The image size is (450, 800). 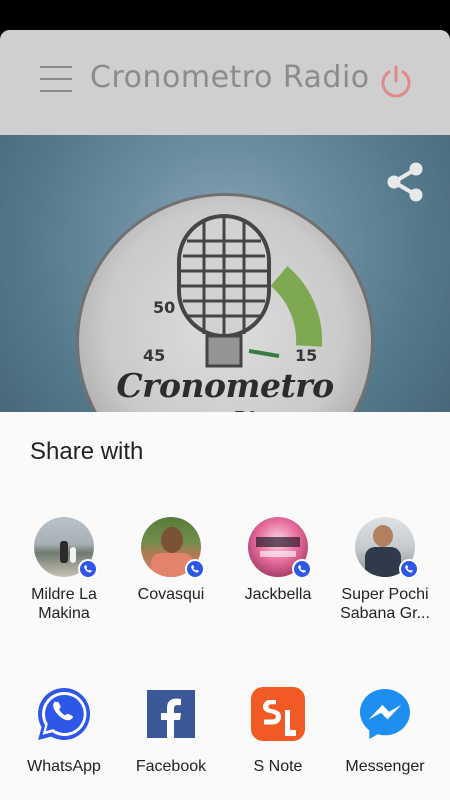 I want to click on direct-share-target: Jackbella, so click(x=278, y=560).